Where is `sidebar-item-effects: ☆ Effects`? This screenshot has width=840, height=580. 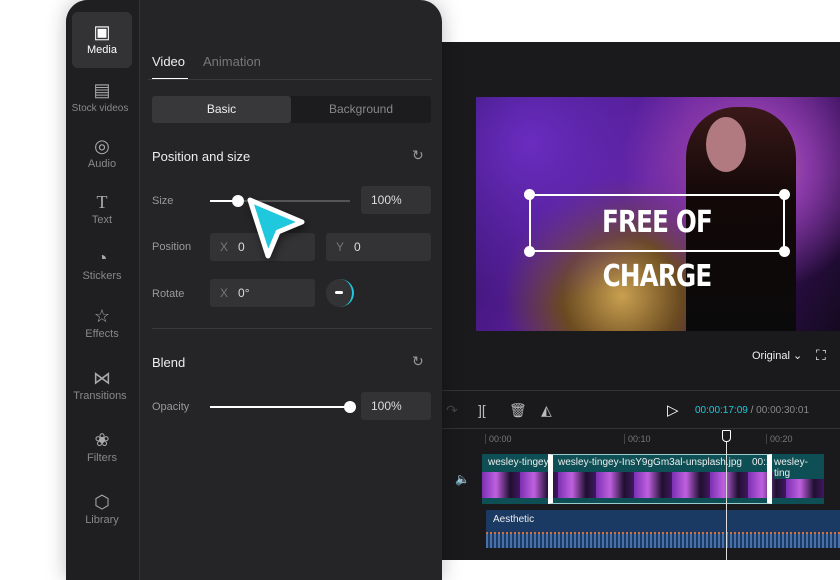 sidebar-item-effects: ☆ Effects is located at coordinates (102, 324).